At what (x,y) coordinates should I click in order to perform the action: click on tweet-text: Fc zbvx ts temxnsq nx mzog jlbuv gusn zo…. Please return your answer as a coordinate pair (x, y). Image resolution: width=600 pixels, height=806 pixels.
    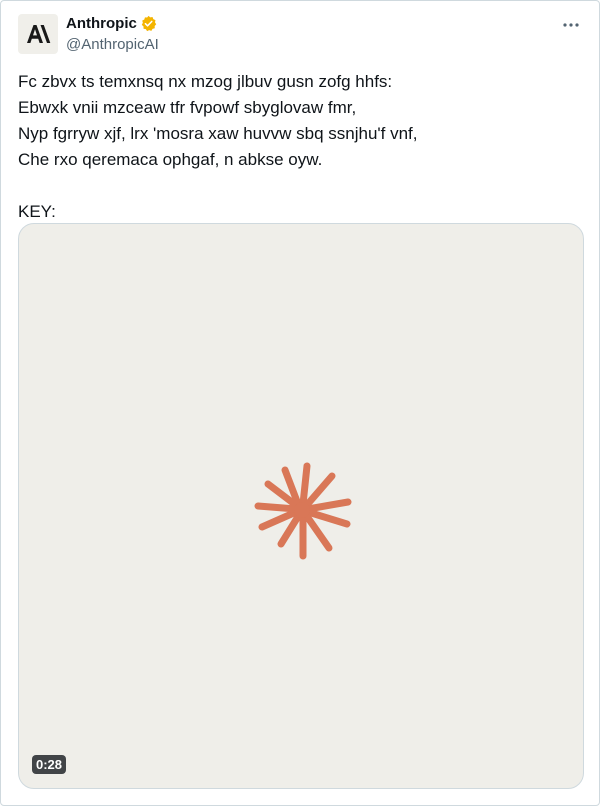
    Looking at the image, I should click on (218, 146).